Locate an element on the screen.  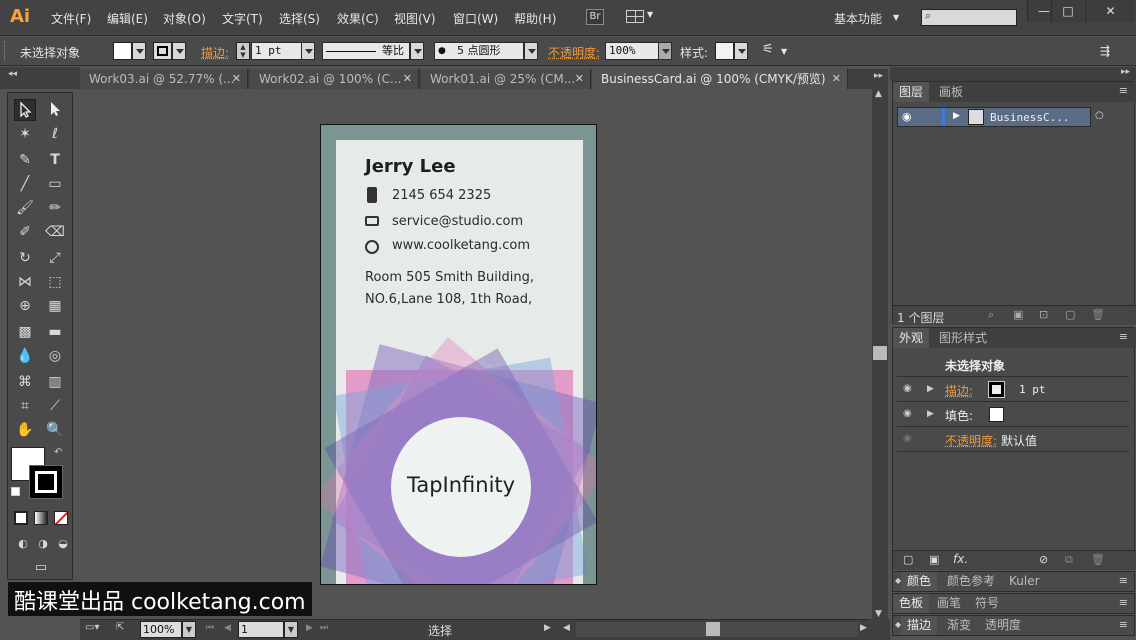
appearance-opacity-row: ◉ 不透明度: 默认值 is located at coordinates (1013, 440).